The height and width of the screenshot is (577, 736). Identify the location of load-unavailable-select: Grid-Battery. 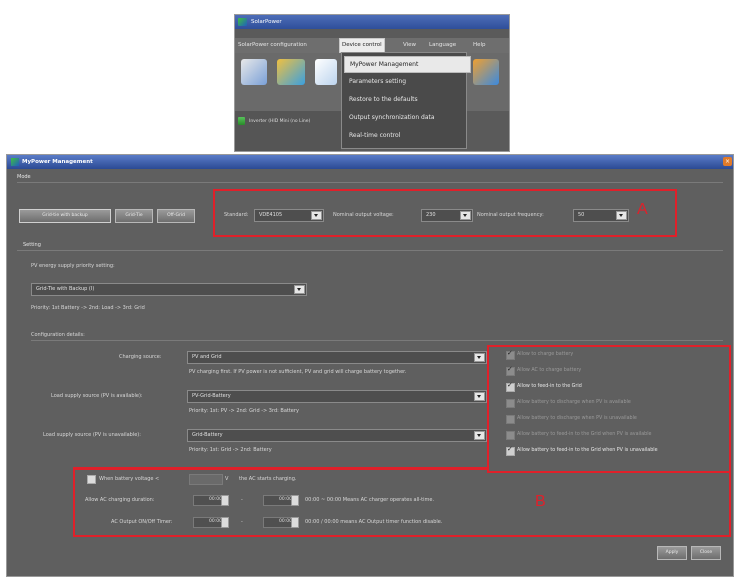
(337, 435).